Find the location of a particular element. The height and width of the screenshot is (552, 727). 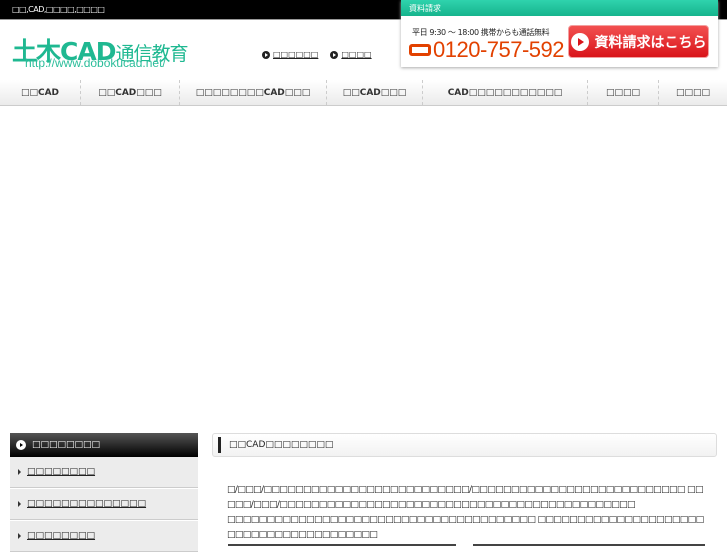

main-heading-text: □□CAD□□□□□□□□ is located at coordinates (281, 445).